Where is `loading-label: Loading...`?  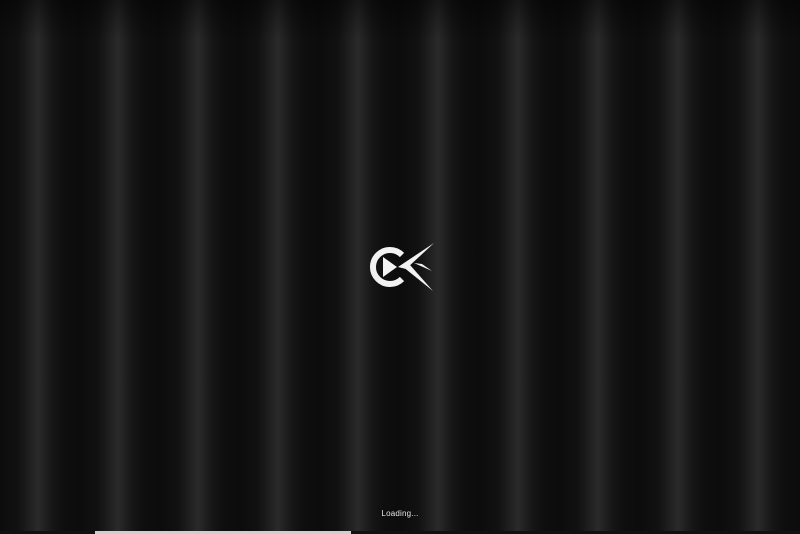
loading-label: Loading... is located at coordinates (400, 513).